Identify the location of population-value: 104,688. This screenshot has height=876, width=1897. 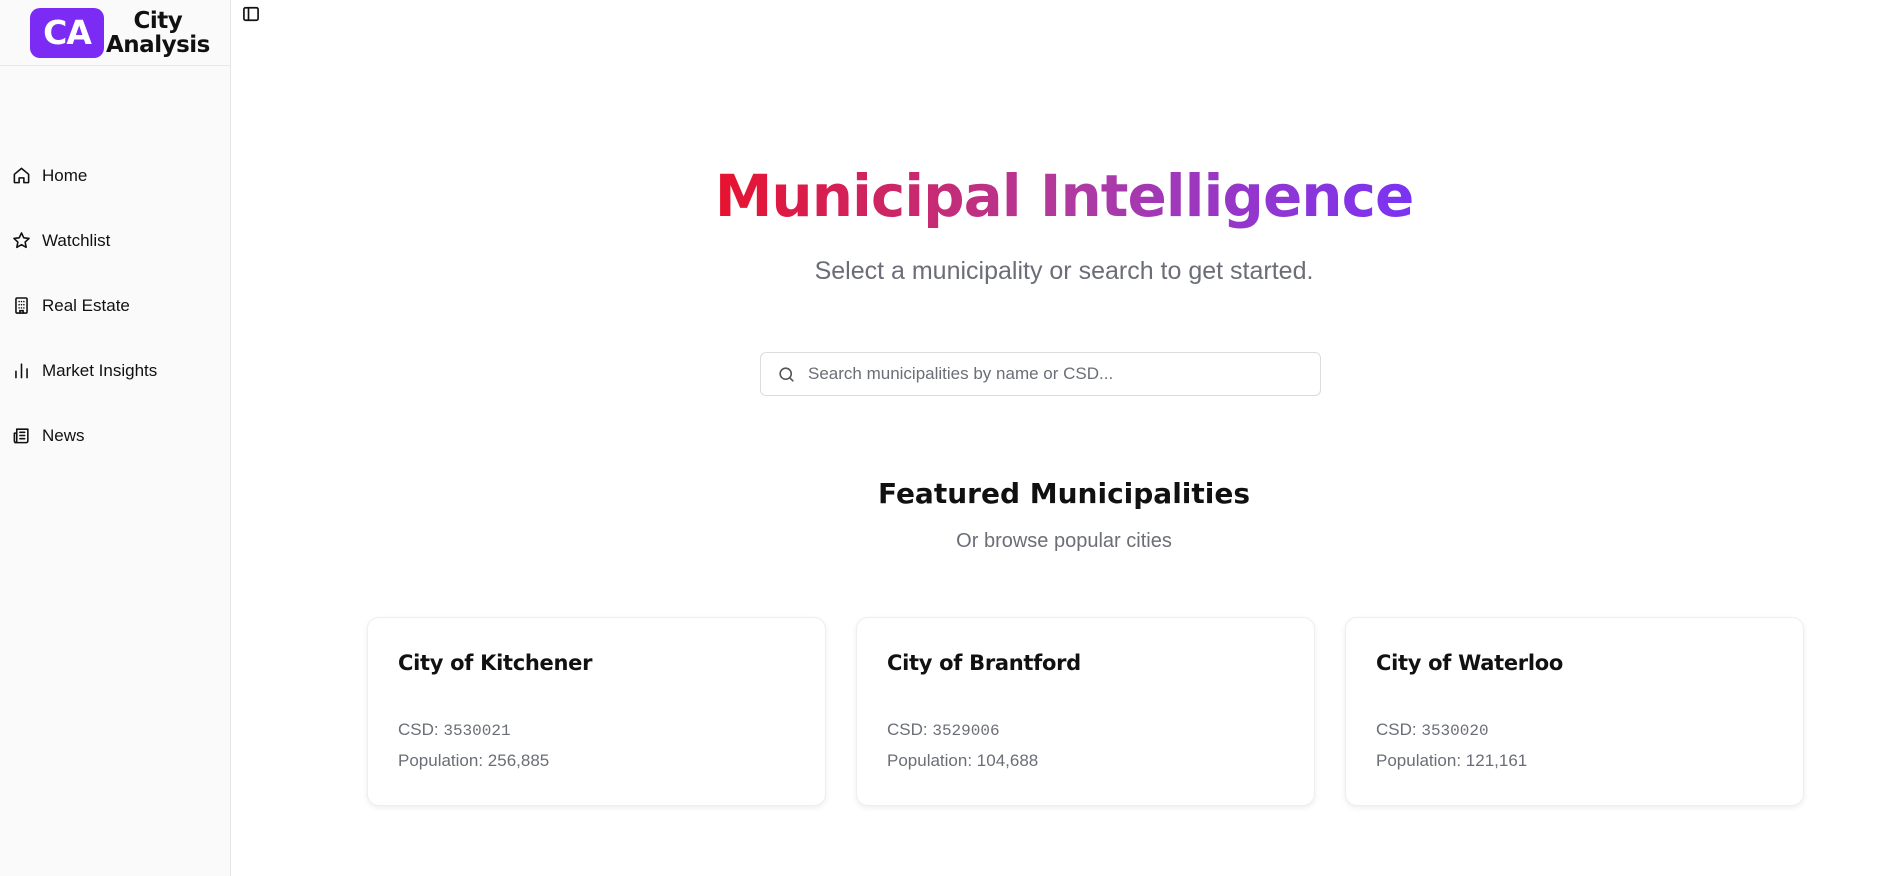
(1007, 760).